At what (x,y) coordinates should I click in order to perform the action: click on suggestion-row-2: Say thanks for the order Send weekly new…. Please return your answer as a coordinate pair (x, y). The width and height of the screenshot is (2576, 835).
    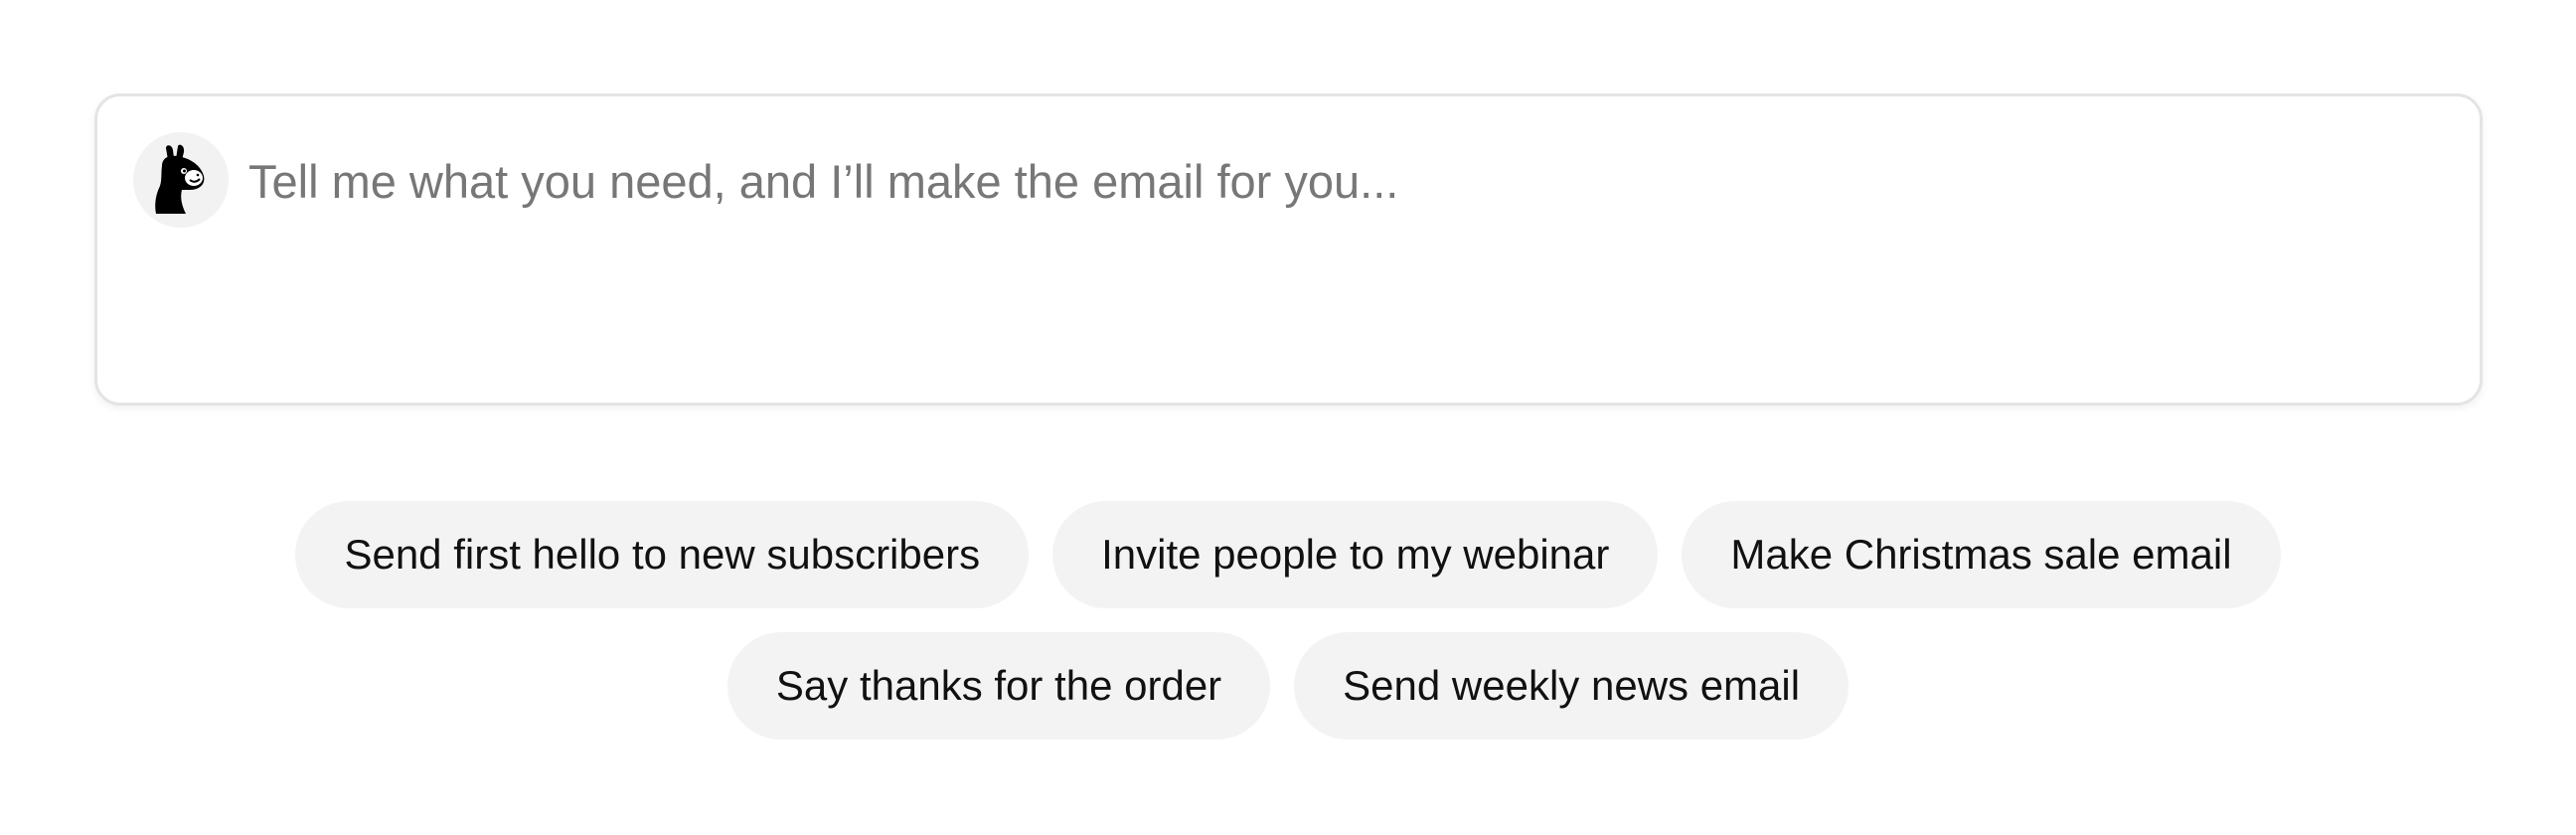
    Looking at the image, I should click on (1288, 686).